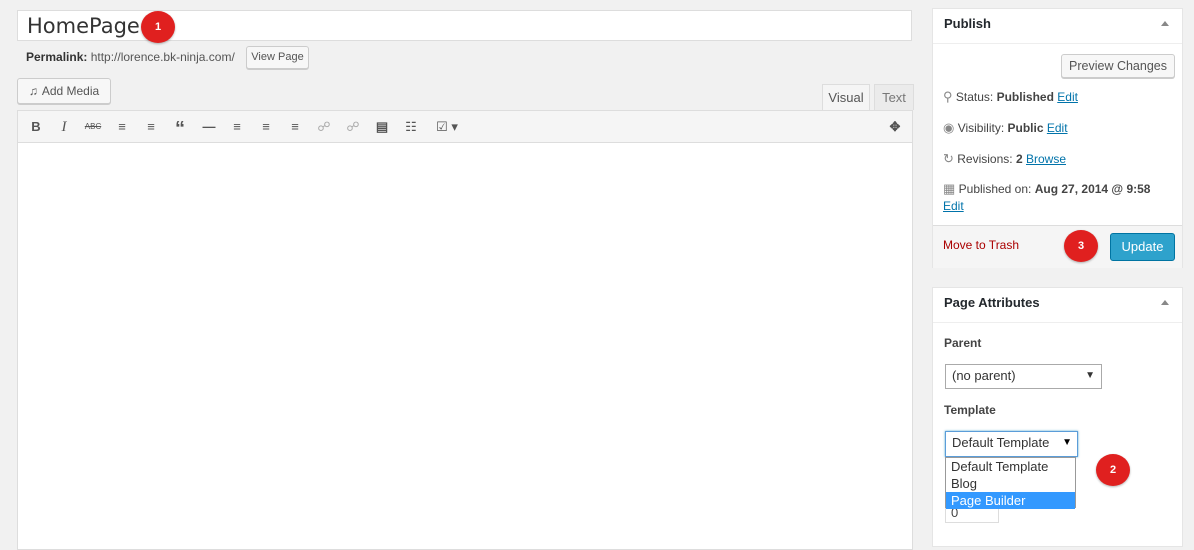 The image size is (1194, 550). I want to click on step-badge-2: 2, so click(1113, 470).